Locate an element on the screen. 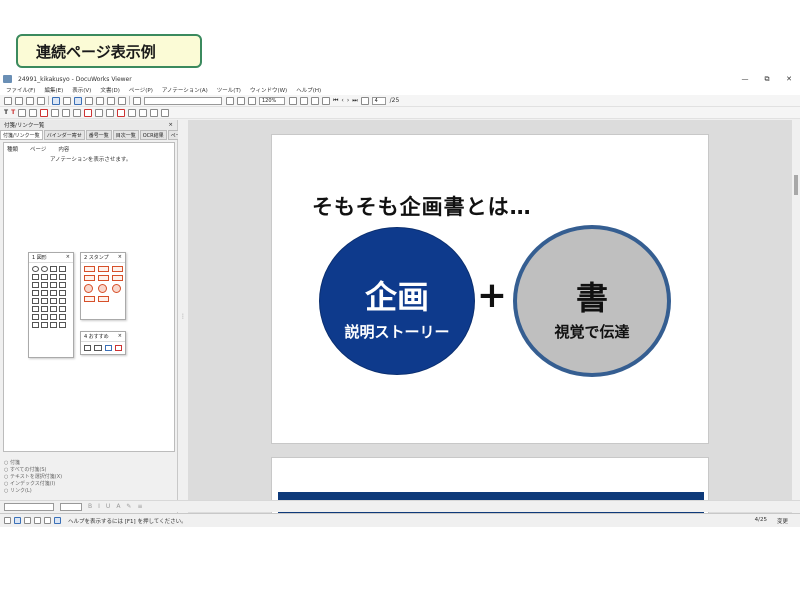  option-link: リンク(L) is located at coordinates (33, 491).